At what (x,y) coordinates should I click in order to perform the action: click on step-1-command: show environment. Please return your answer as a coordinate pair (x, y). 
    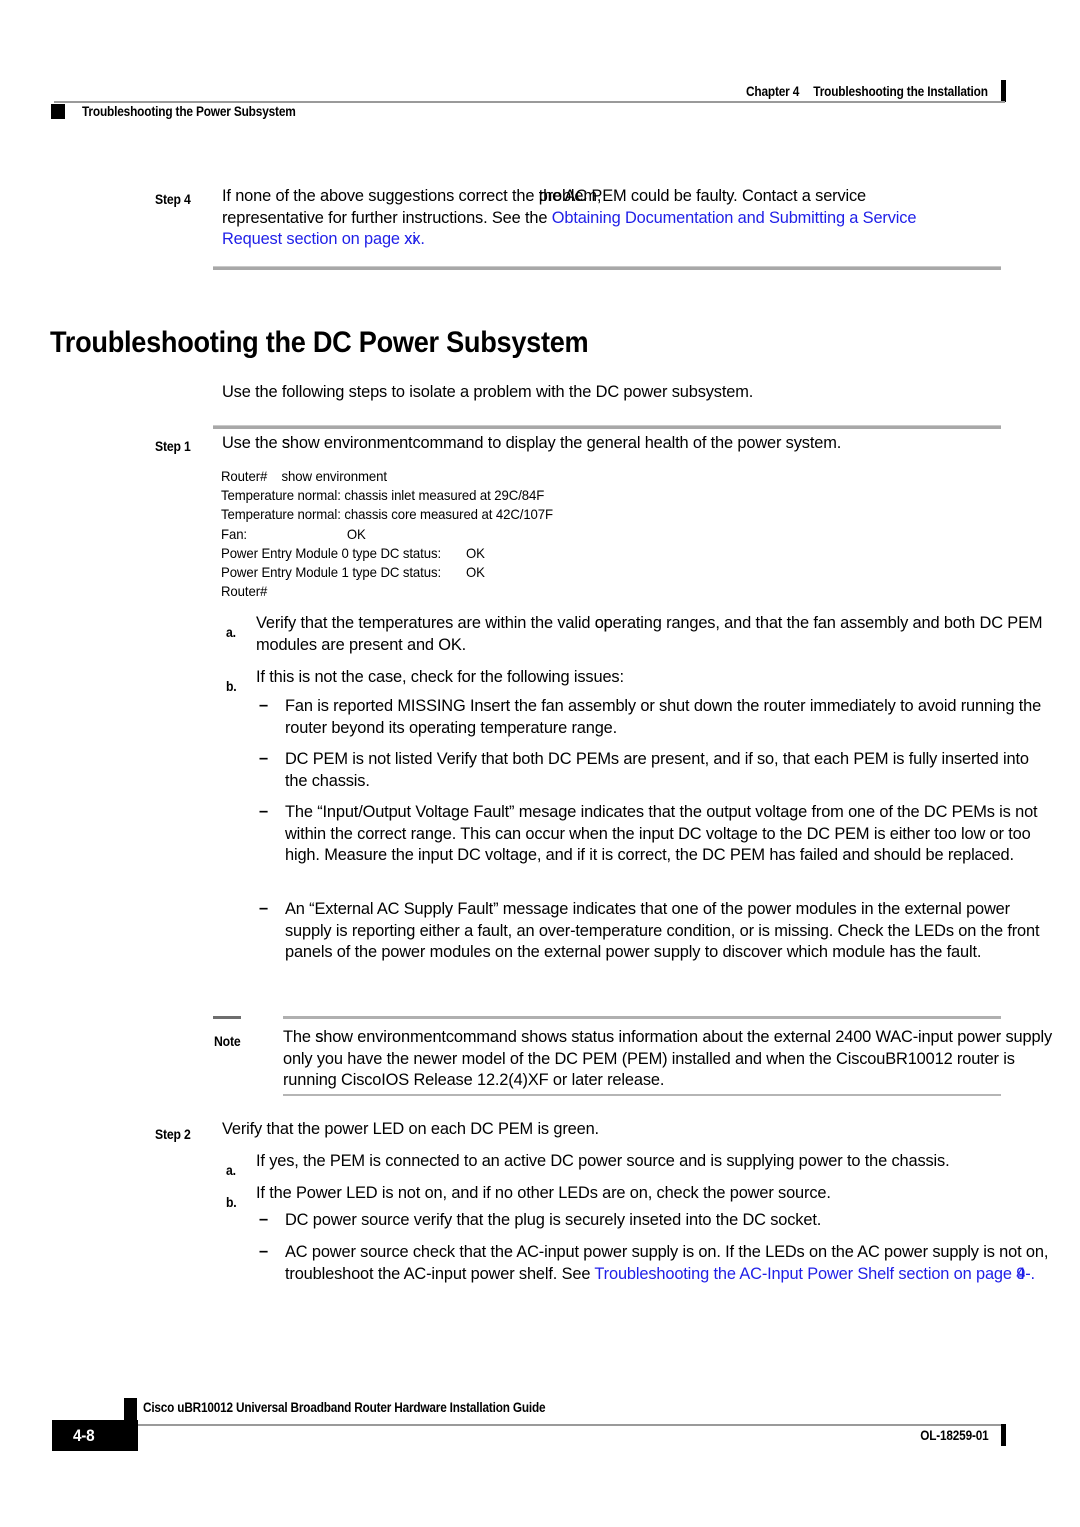
    Looking at the image, I should click on (347, 443).